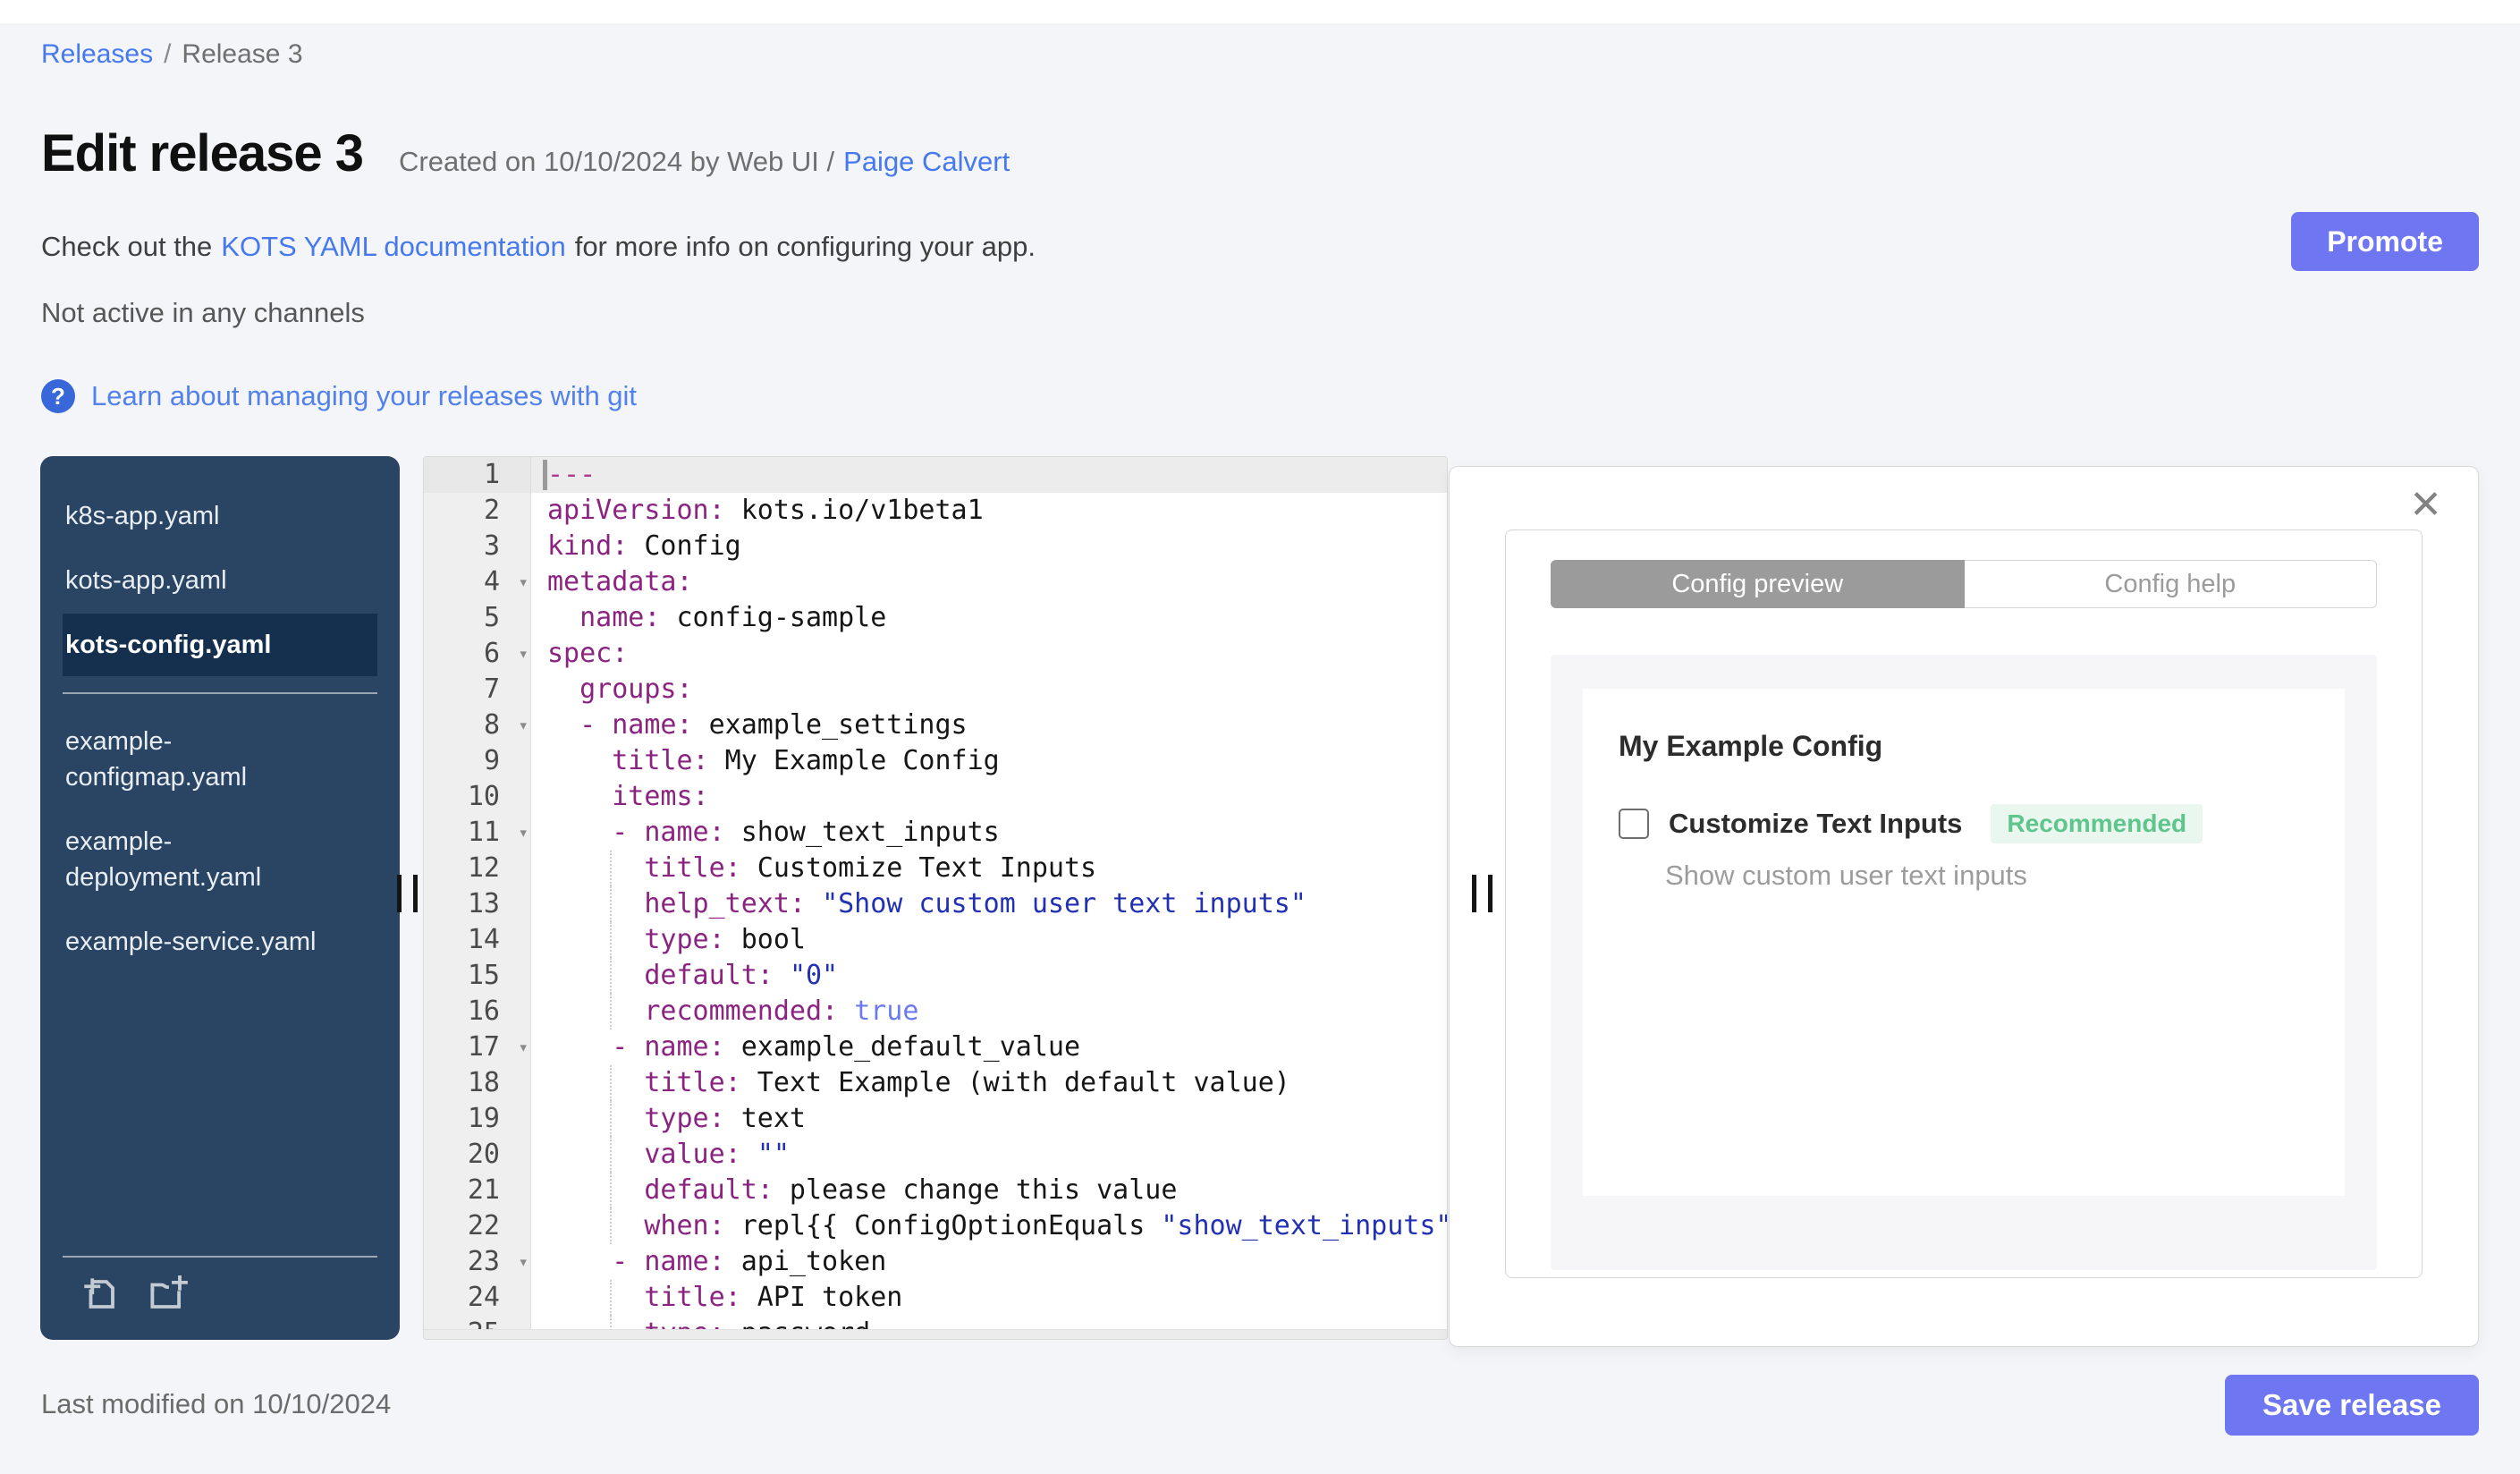 This screenshot has height=1474, width=2520. Describe the element at coordinates (477, 868) in the screenshot. I see `gutter-cell: 12` at that location.